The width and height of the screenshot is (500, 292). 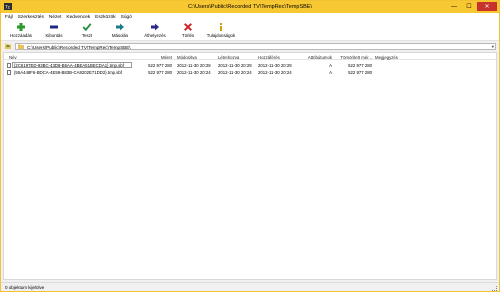 I want to click on column-name: Név, so click(x=13, y=57).